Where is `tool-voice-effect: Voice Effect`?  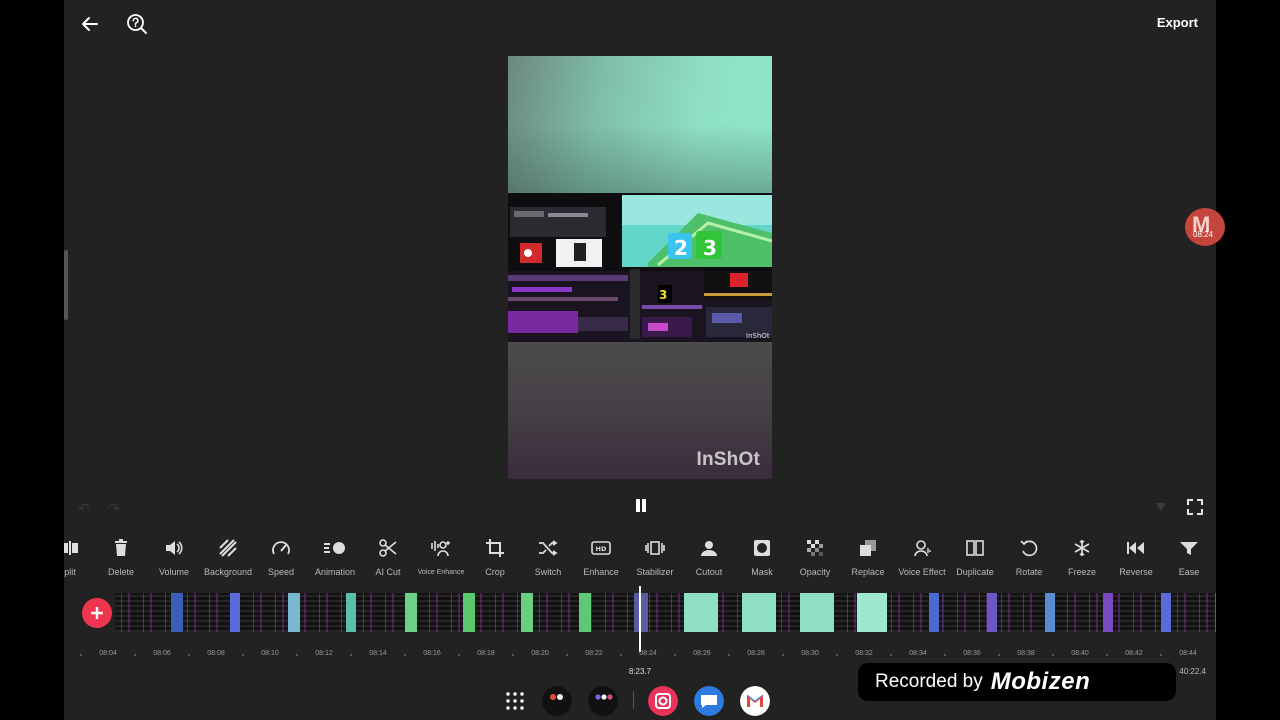 tool-voice-effect: Voice Effect is located at coordinates (922, 556).